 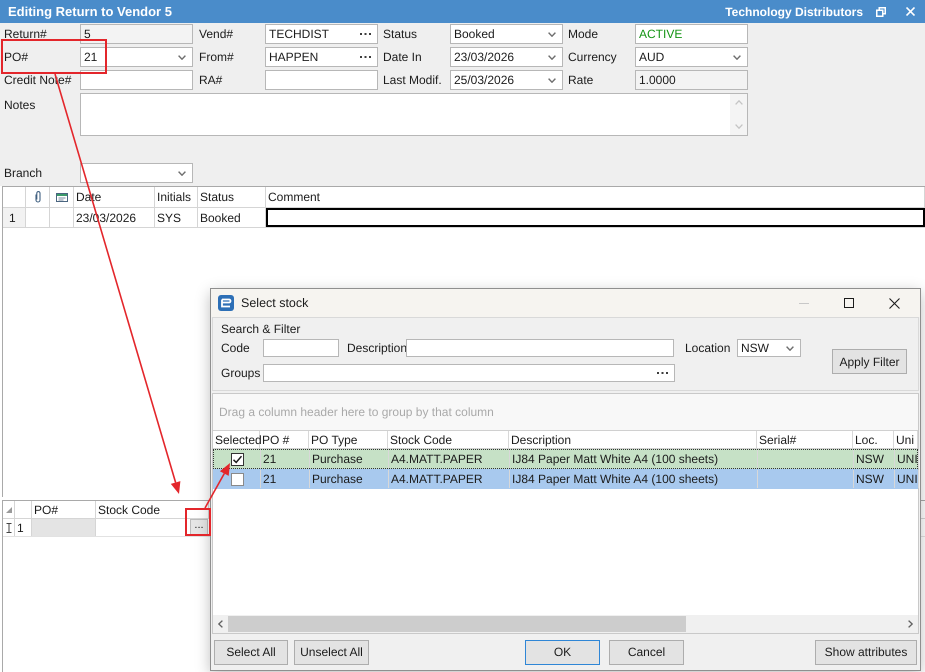 I want to click on show-attributes-button: Show attributes, so click(x=866, y=652).